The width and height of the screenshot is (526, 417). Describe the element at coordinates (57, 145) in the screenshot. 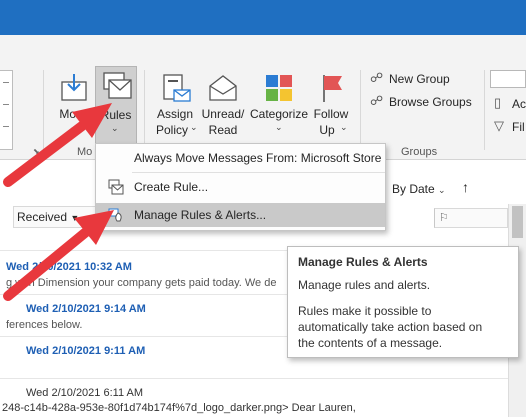

I see `red-arrow-to-rules-icon` at that location.